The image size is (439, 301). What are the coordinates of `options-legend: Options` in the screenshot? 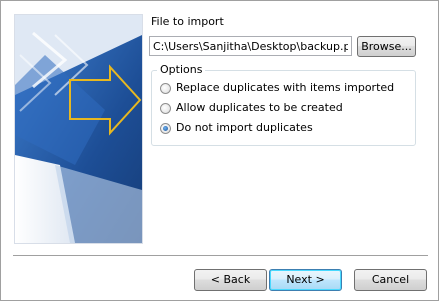 It's located at (181, 69).